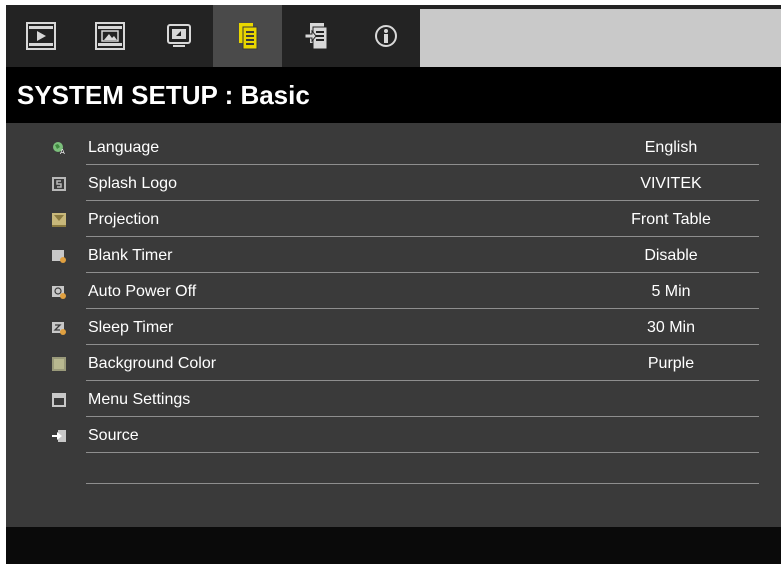  I want to click on menu-item-sleep-timer: Sleep Timer 30 Min, so click(405, 327).